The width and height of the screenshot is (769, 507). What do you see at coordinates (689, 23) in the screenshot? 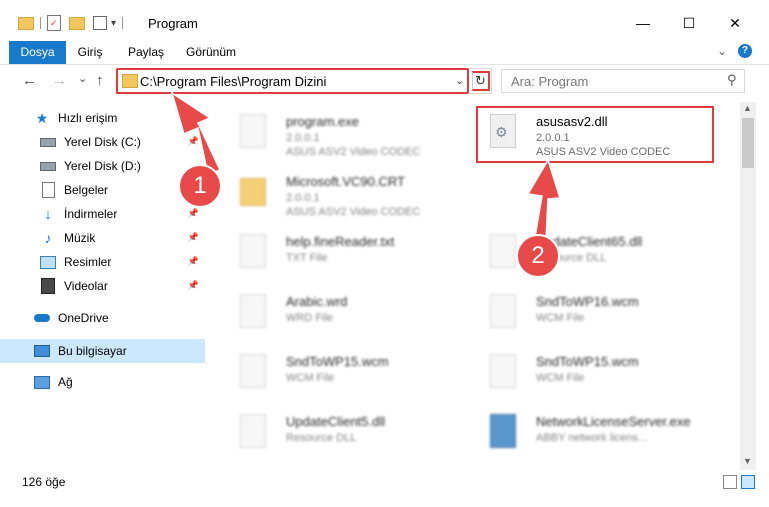
I see `maximize-button: ☐` at bounding box center [689, 23].